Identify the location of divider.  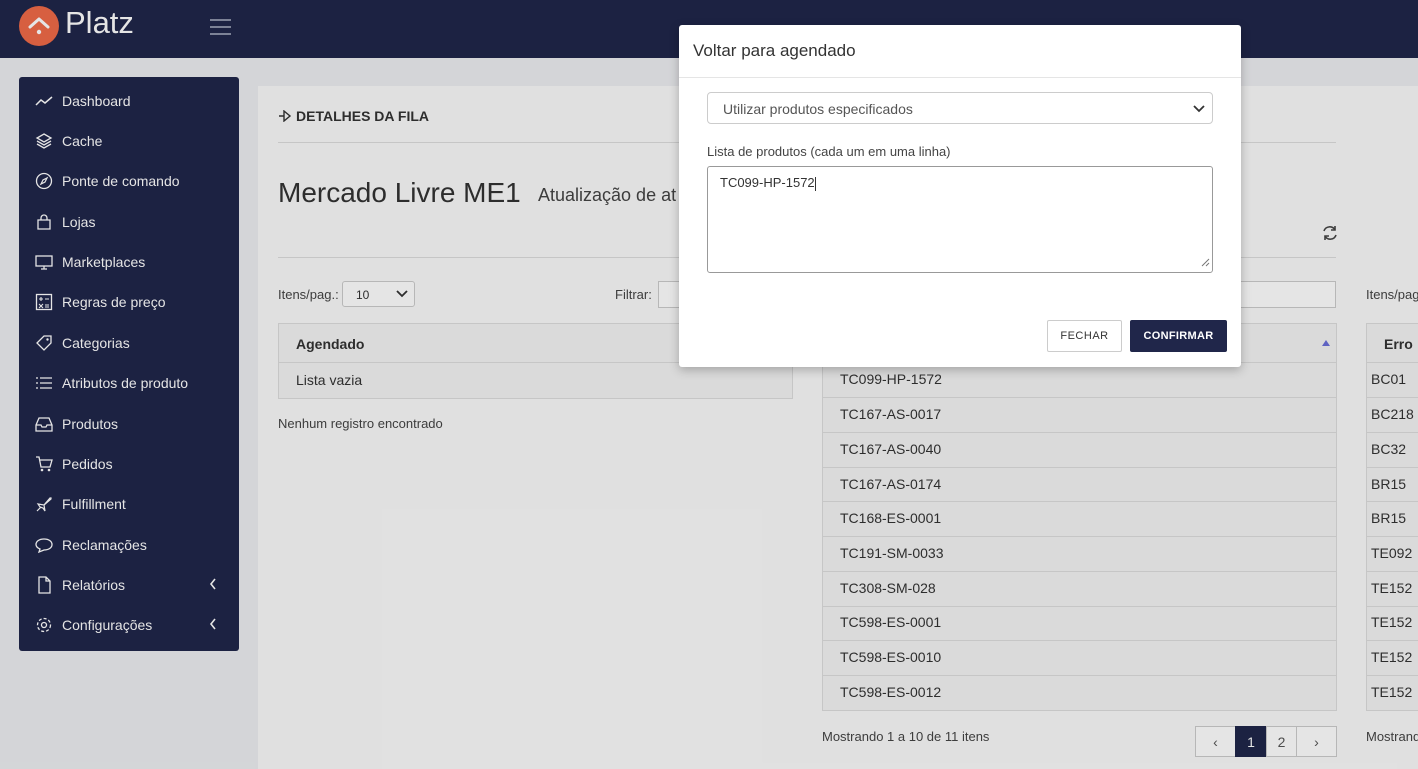
(960, 77).